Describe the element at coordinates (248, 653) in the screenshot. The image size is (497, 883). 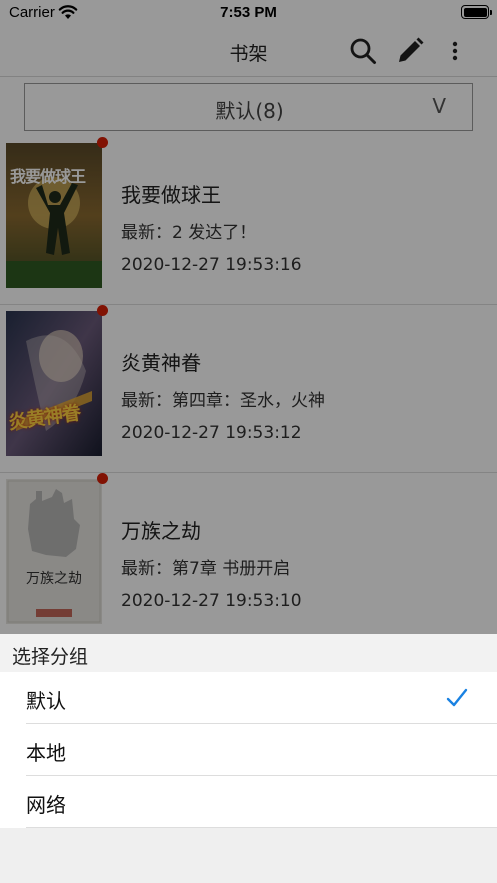
I see `sheet-header: 选择分组` at that location.